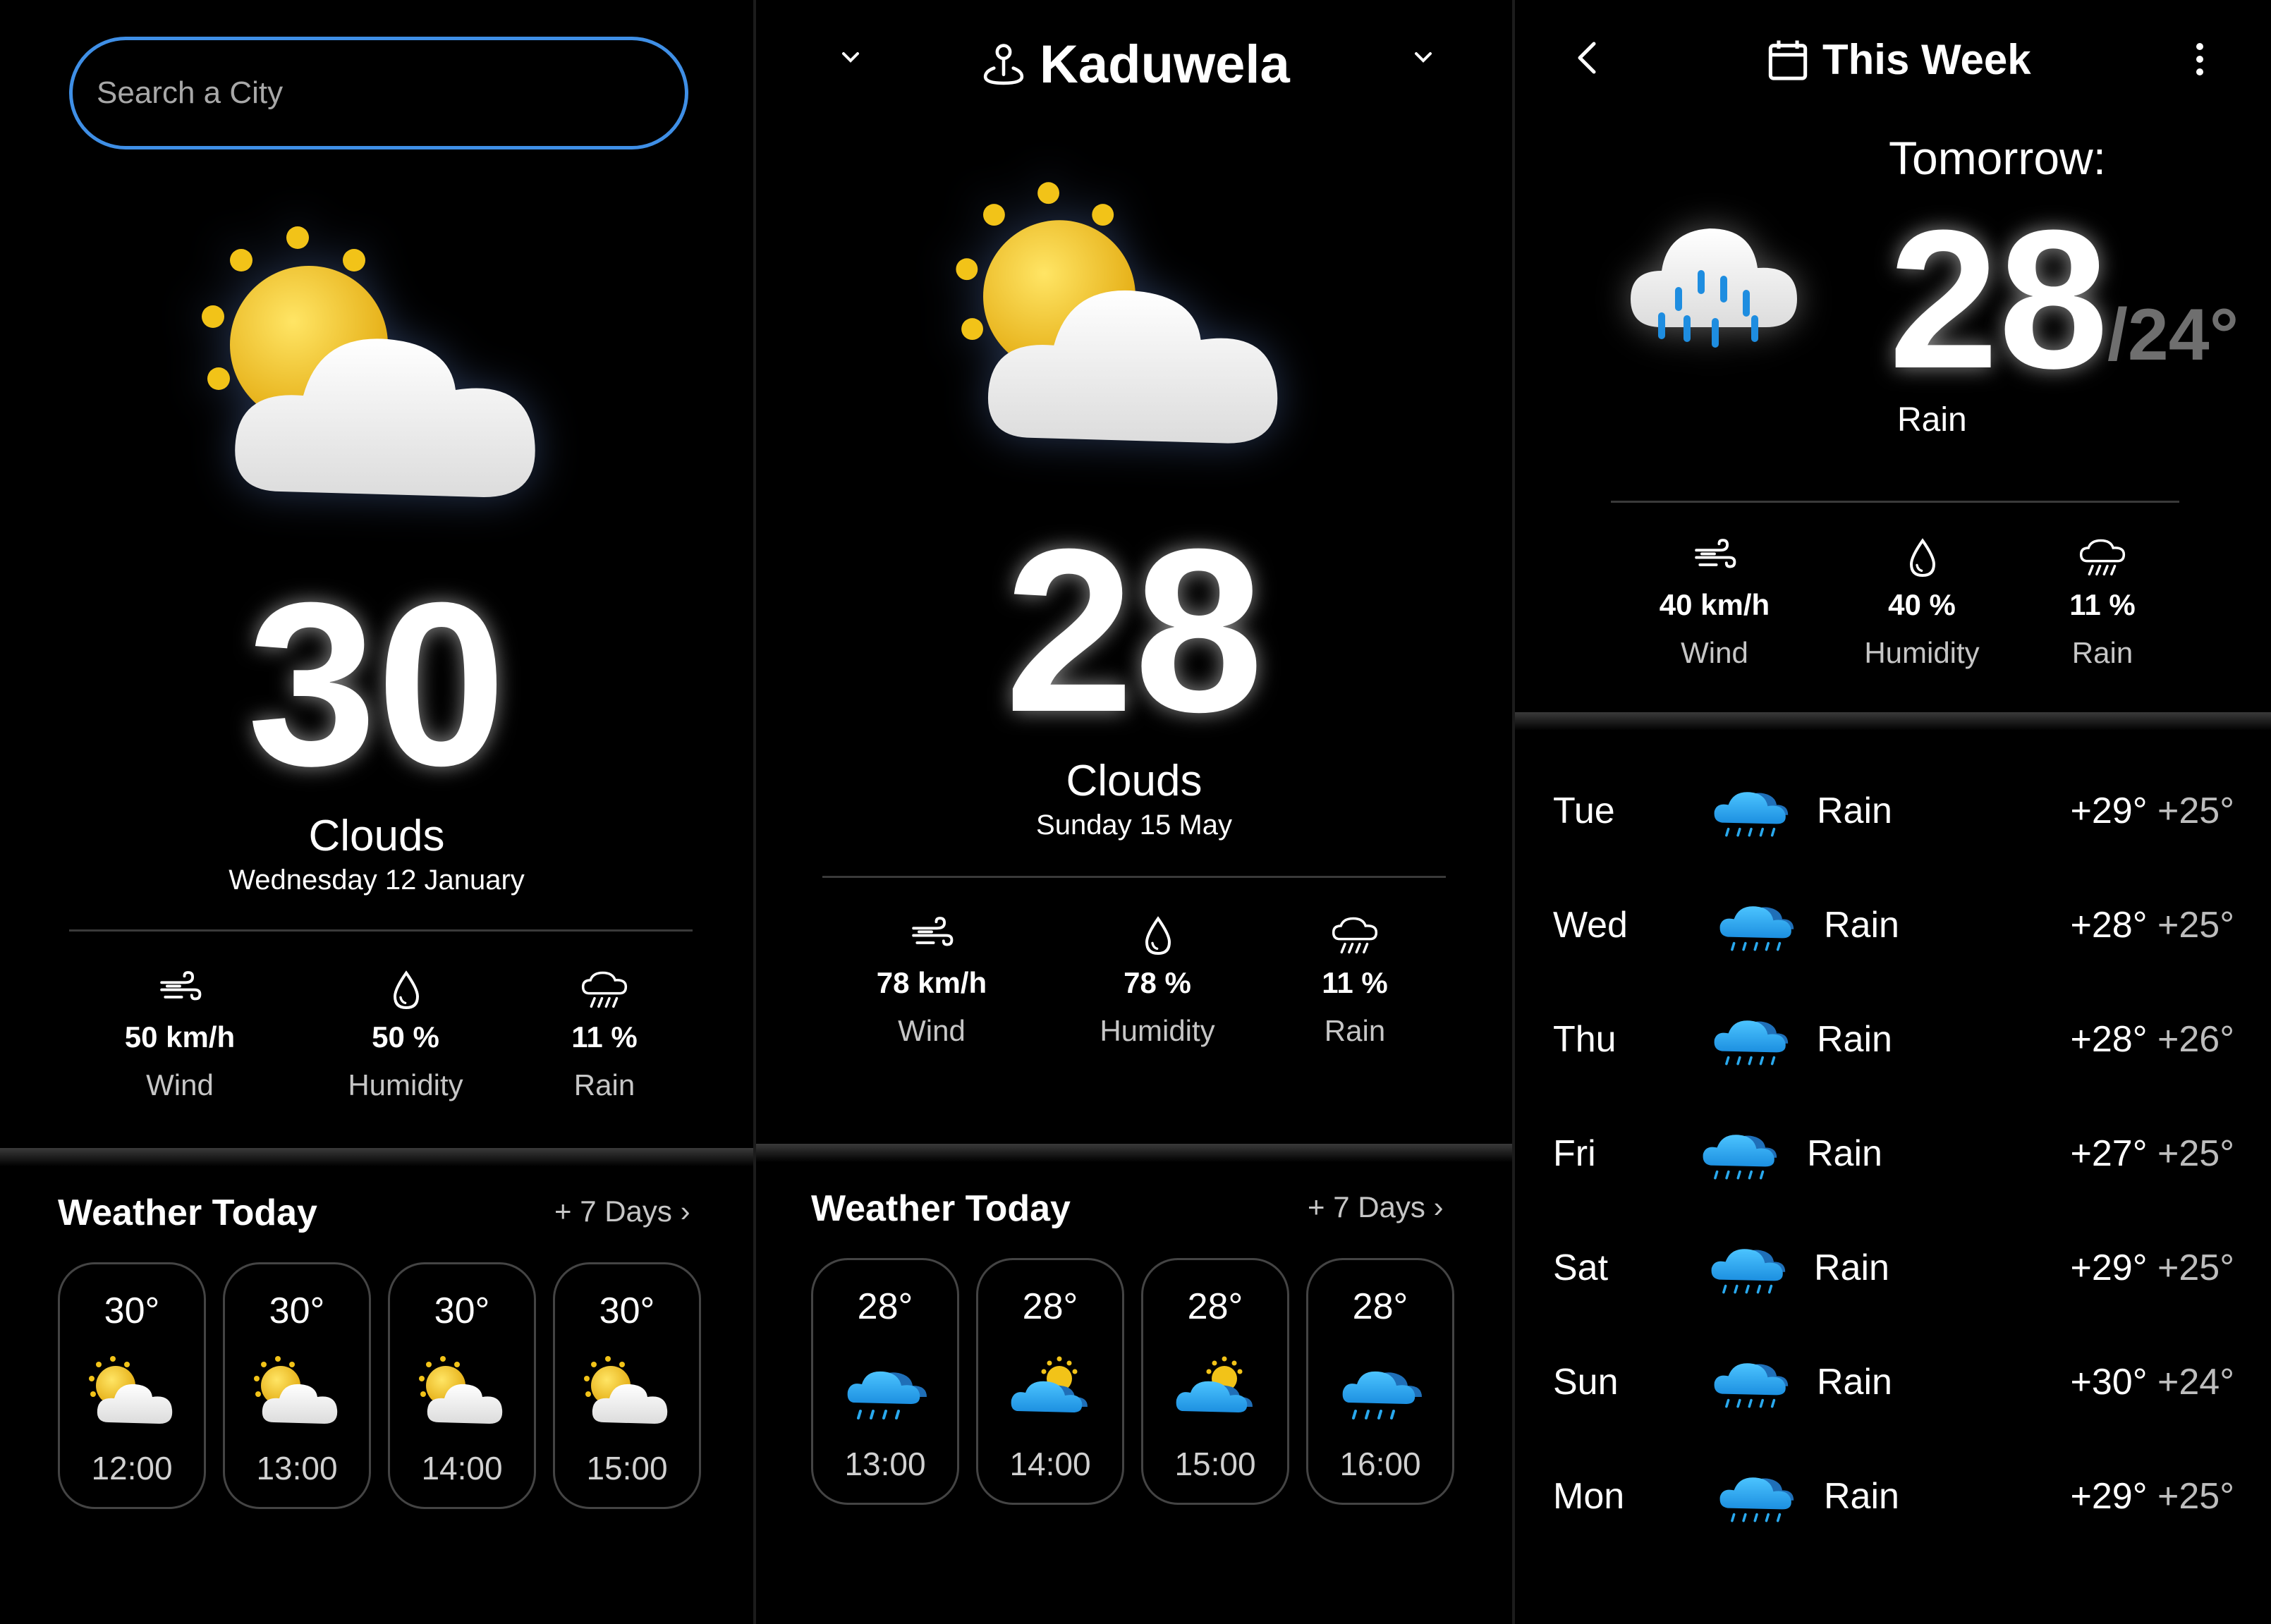  I want to click on hourly-card: 30° 13:00, so click(297, 1385).